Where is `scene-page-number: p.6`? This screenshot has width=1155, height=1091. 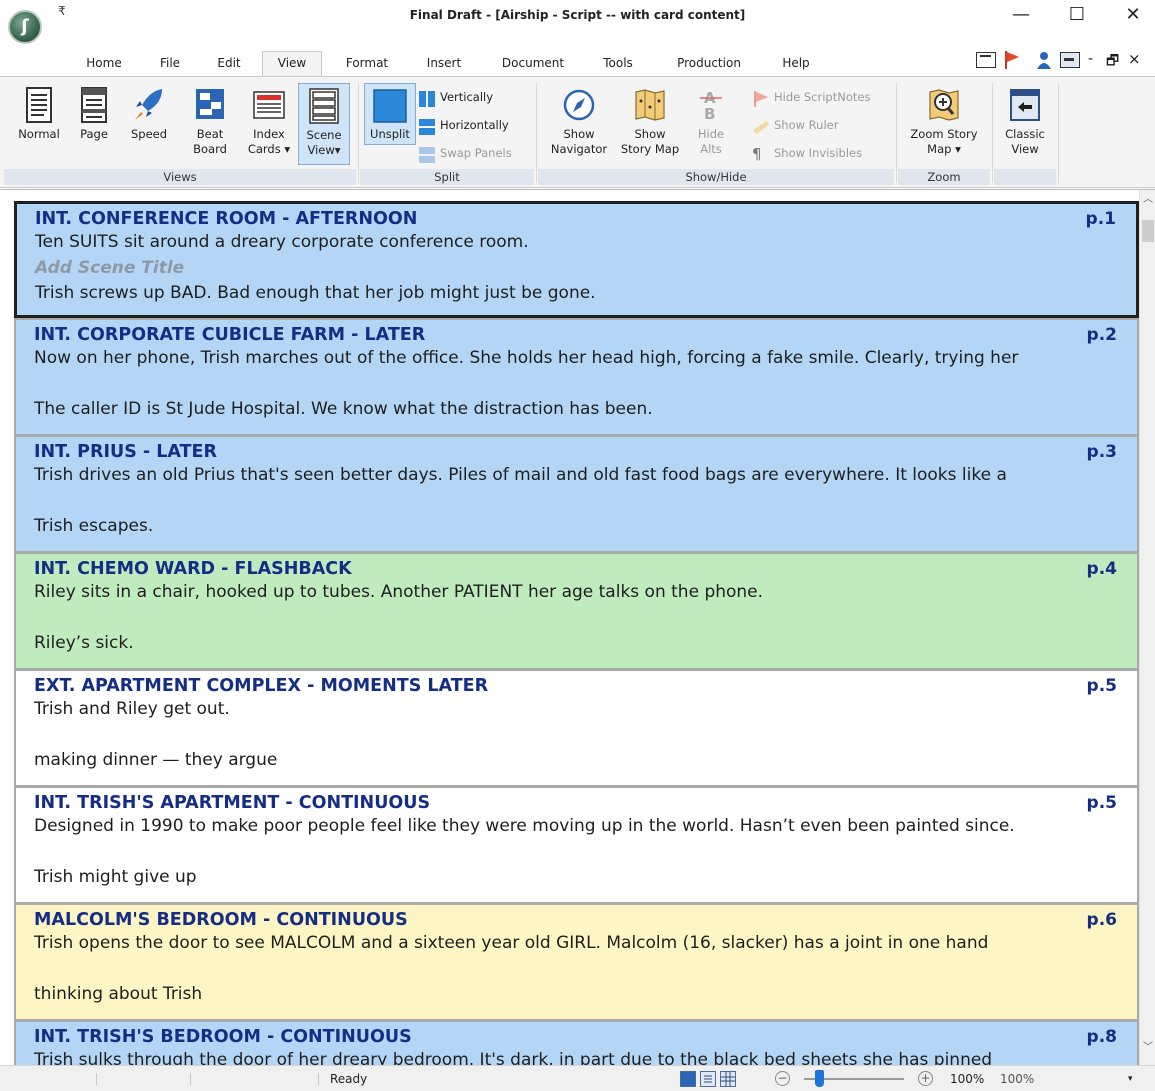 scene-page-number: p.6 is located at coordinates (1101, 920).